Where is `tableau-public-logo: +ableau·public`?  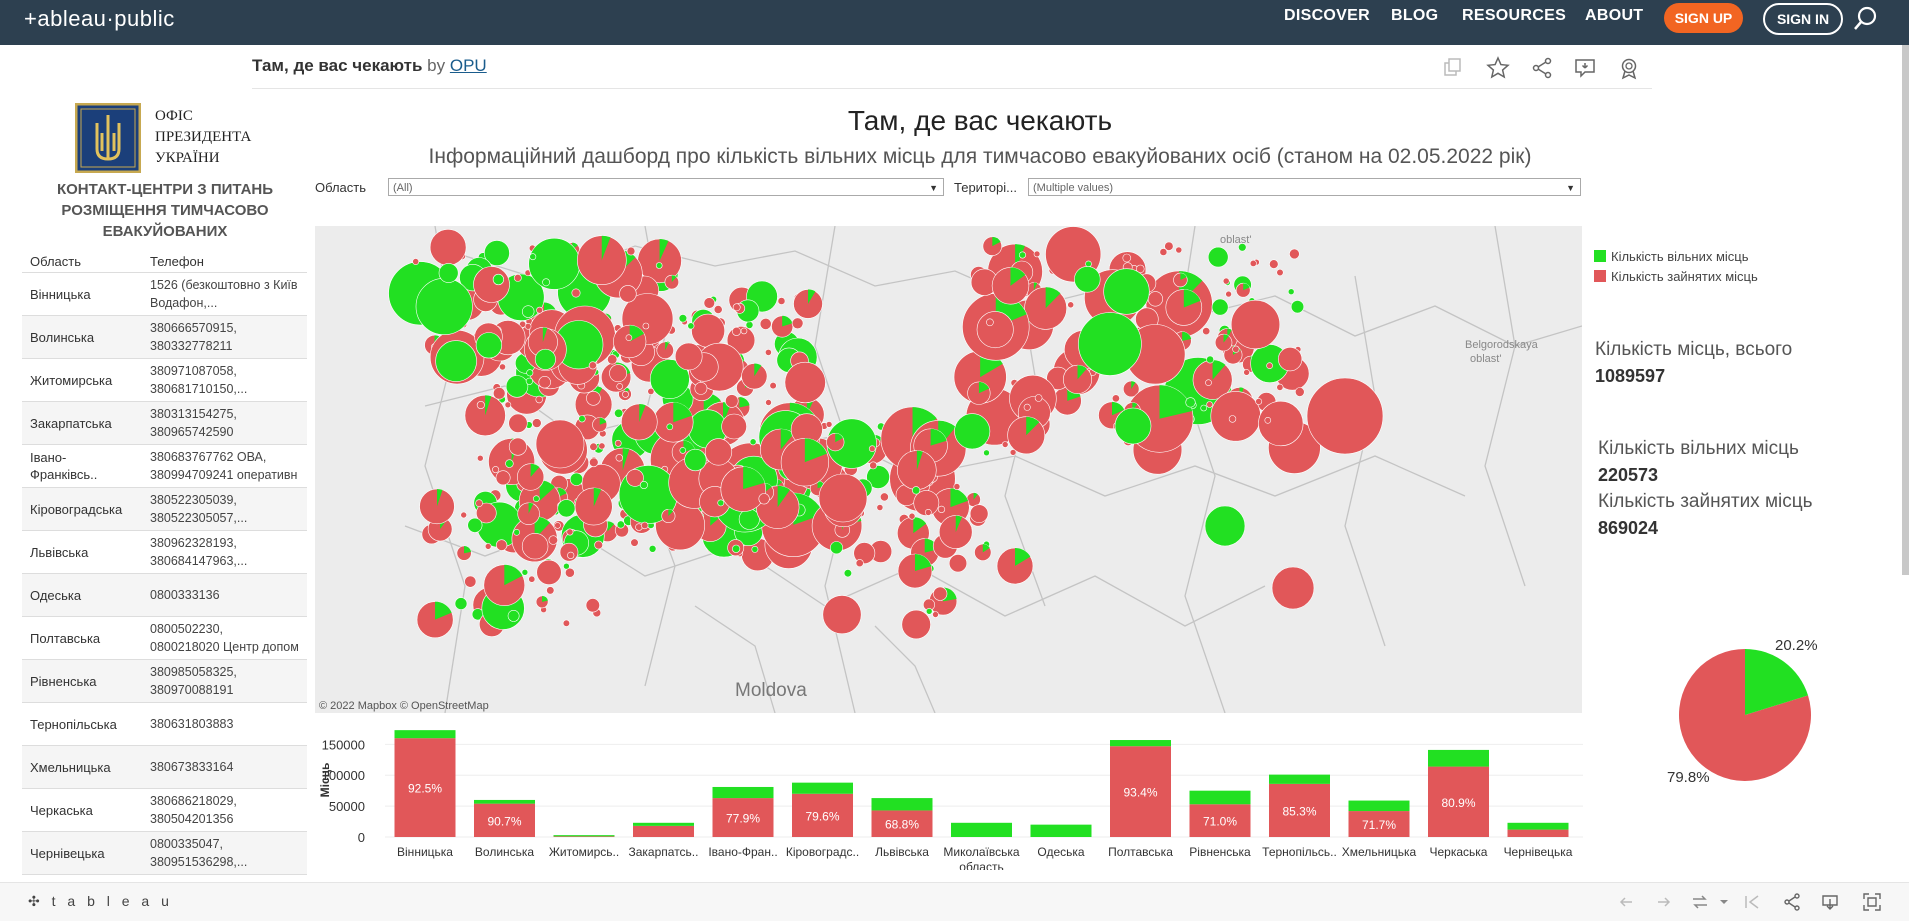
tableau-public-logo: +ableau·public is located at coordinates (99, 19).